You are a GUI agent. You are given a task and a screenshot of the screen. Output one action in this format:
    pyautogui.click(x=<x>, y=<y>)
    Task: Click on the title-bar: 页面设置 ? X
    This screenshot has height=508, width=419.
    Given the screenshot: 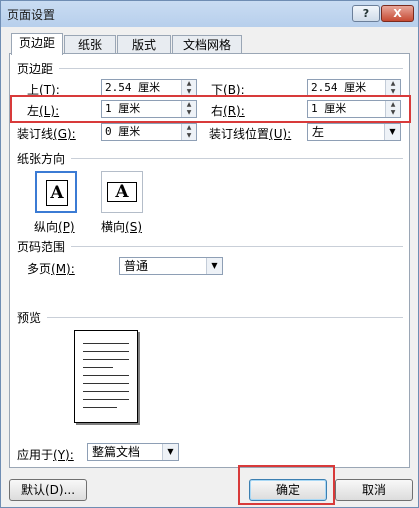 What is the action you would take?
    pyautogui.click(x=209, y=14)
    